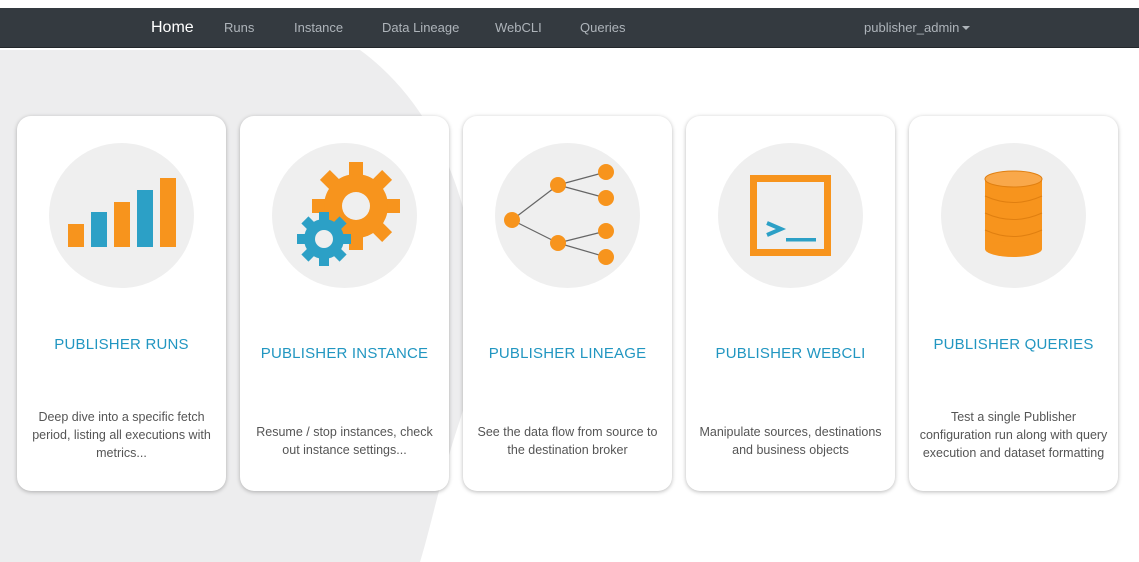 This screenshot has width=1139, height=562. What do you see at coordinates (318, 28) in the screenshot?
I see `nav-instance: Instance` at bounding box center [318, 28].